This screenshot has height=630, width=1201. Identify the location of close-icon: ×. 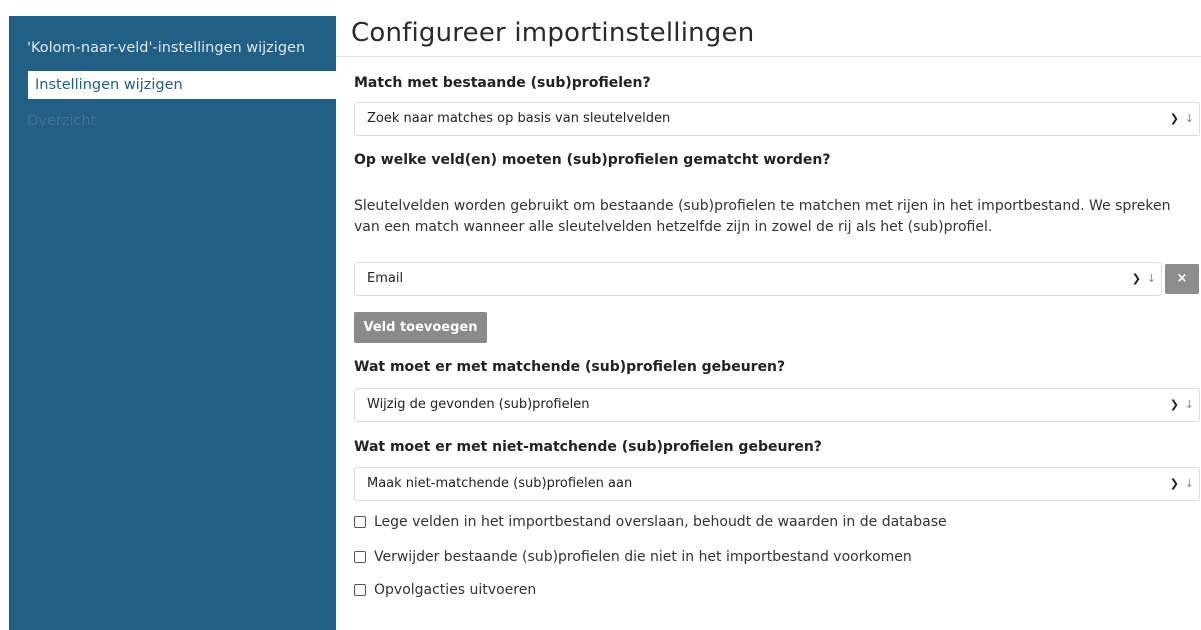
(1182, 278).